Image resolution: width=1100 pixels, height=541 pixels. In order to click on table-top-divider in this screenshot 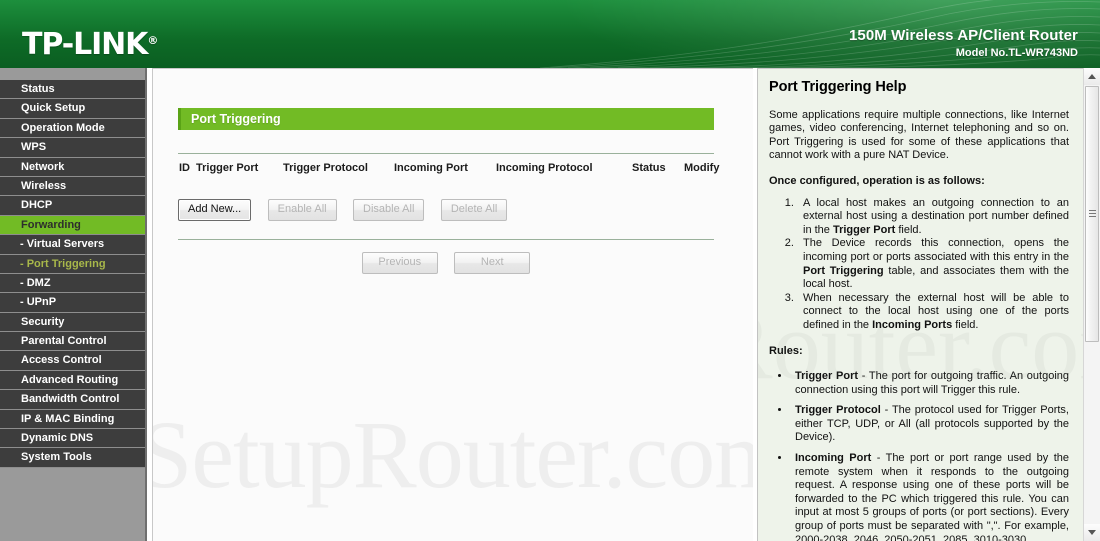, I will do `click(446, 153)`.